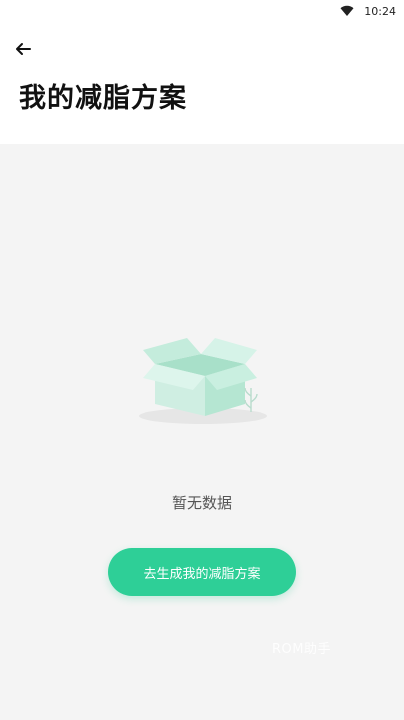  I want to click on page-title: 我的减脂方案, so click(103, 98).